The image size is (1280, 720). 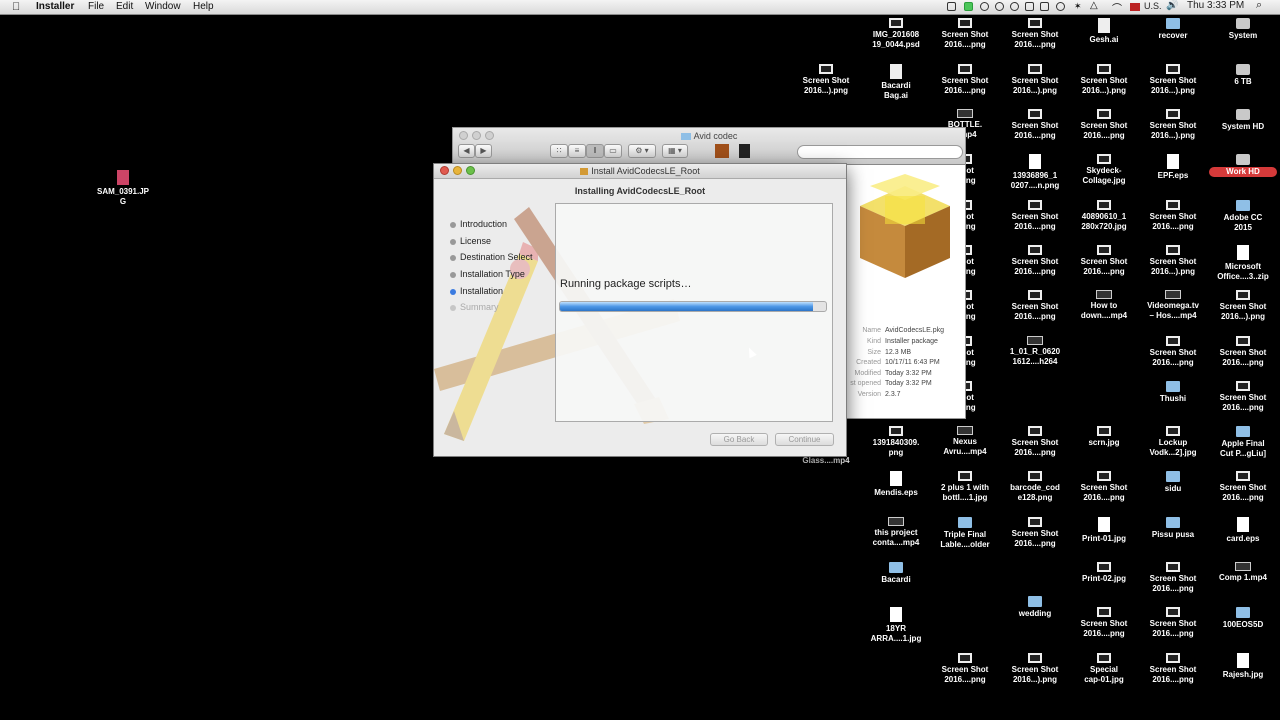 What do you see at coordinates (1104, 170) in the screenshot?
I see `desktop-icon: Skydeck- Collage.jpg` at bounding box center [1104, 170].